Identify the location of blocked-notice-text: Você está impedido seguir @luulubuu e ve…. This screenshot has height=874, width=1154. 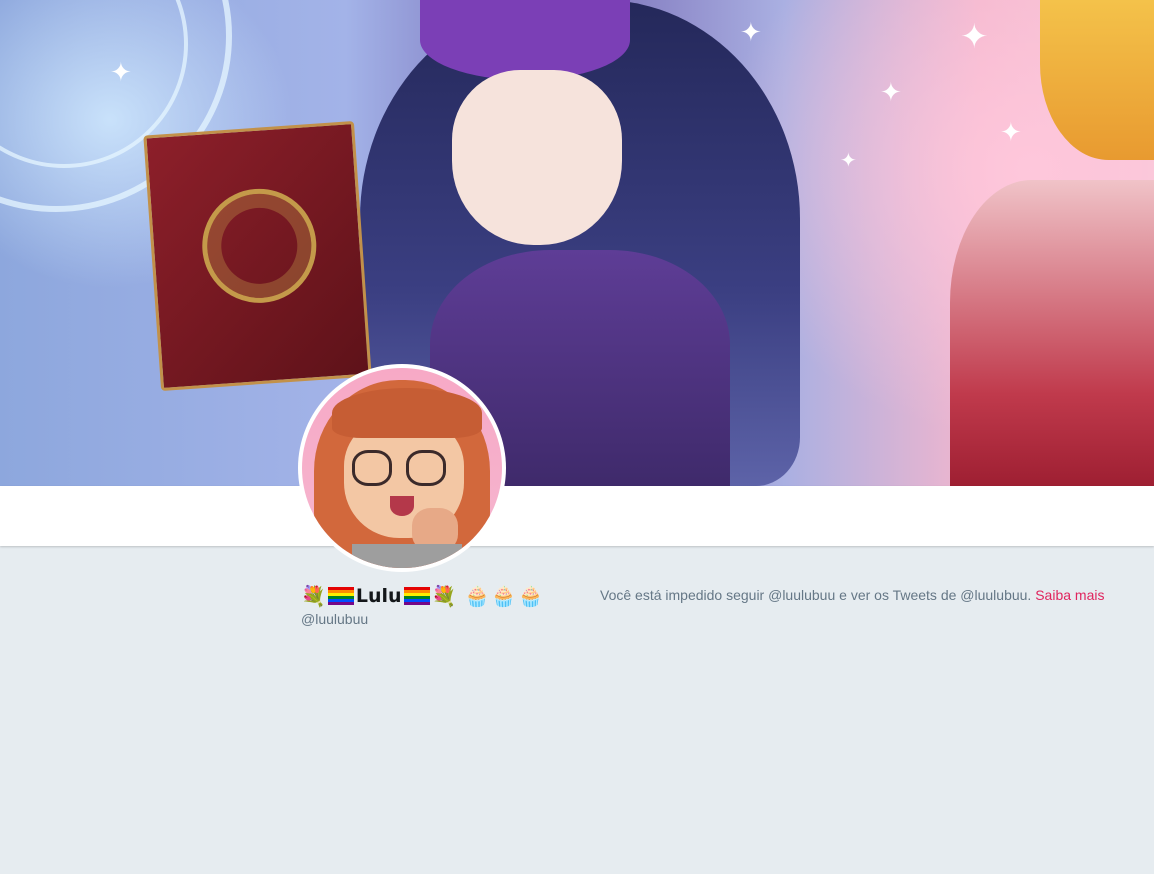
(816, 595).